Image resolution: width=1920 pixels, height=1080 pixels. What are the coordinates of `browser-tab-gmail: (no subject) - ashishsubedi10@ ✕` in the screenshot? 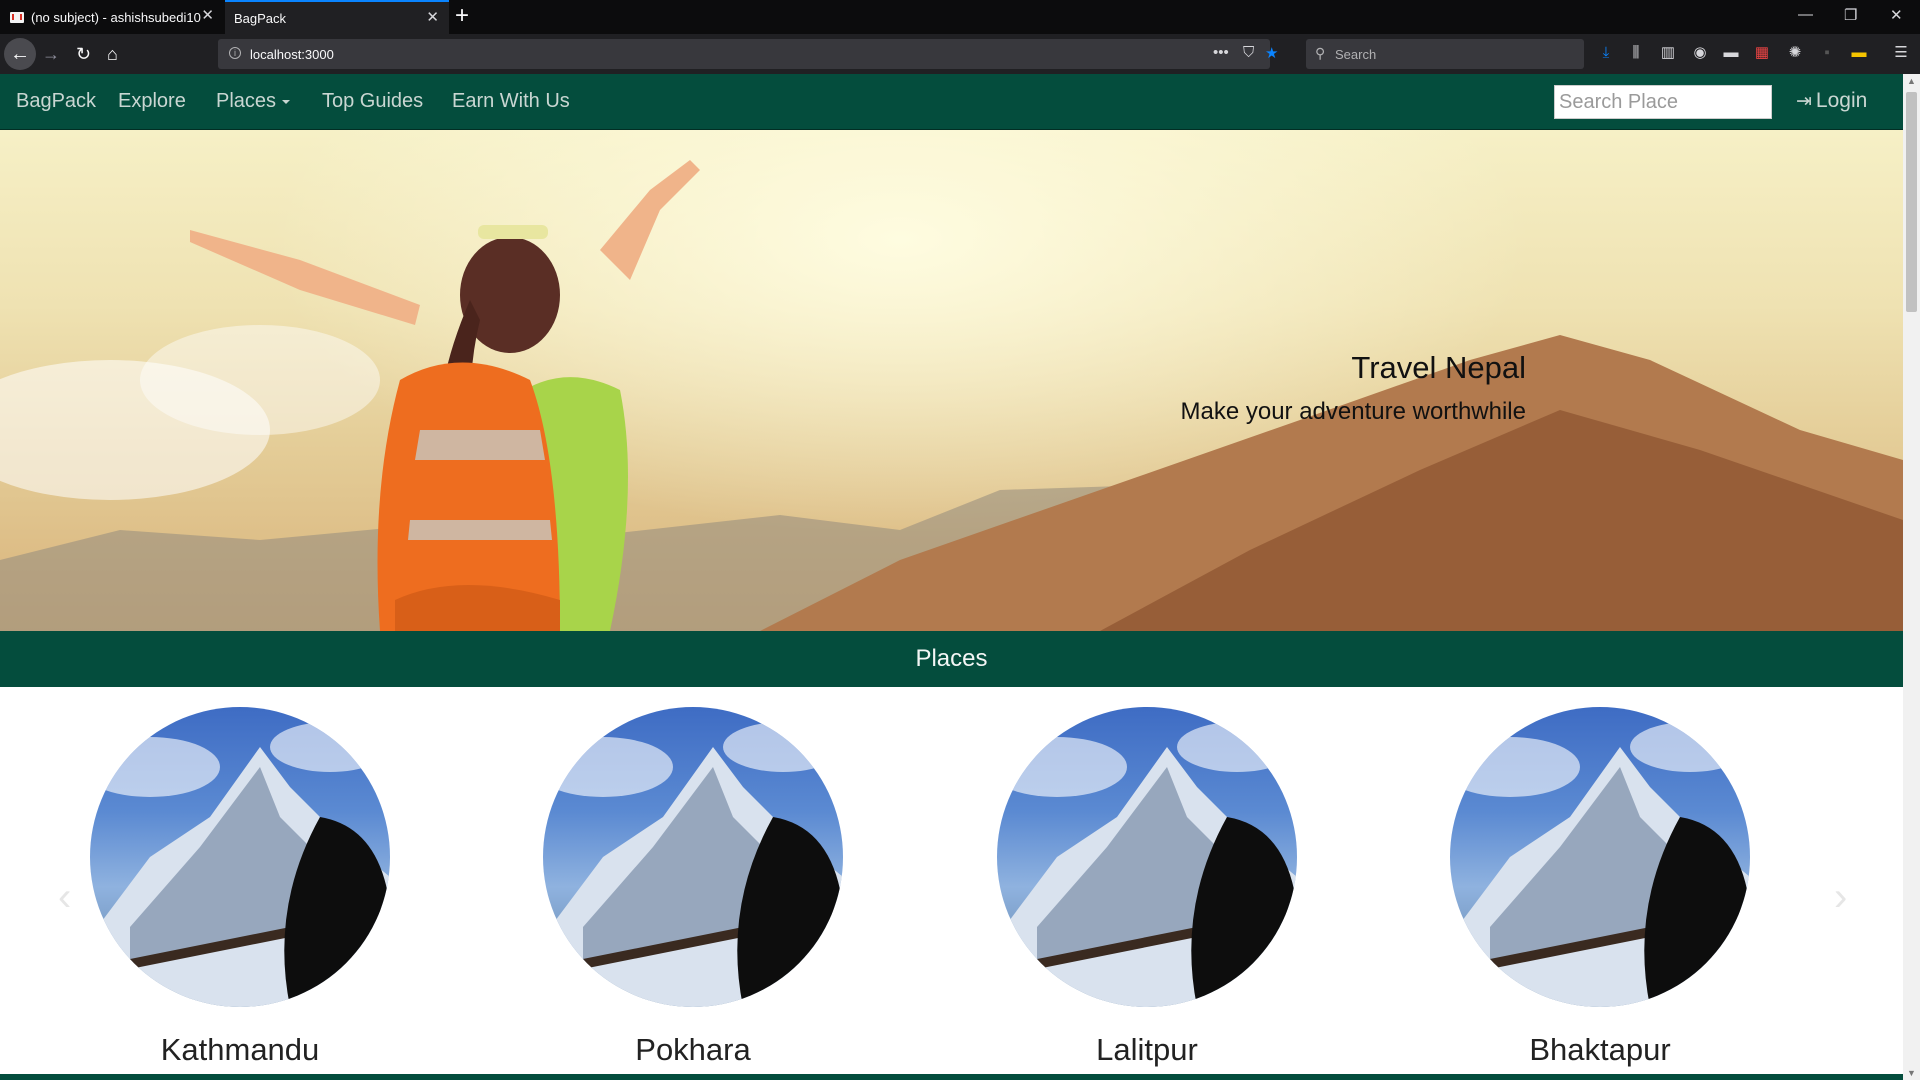 It's located at (112, 17).